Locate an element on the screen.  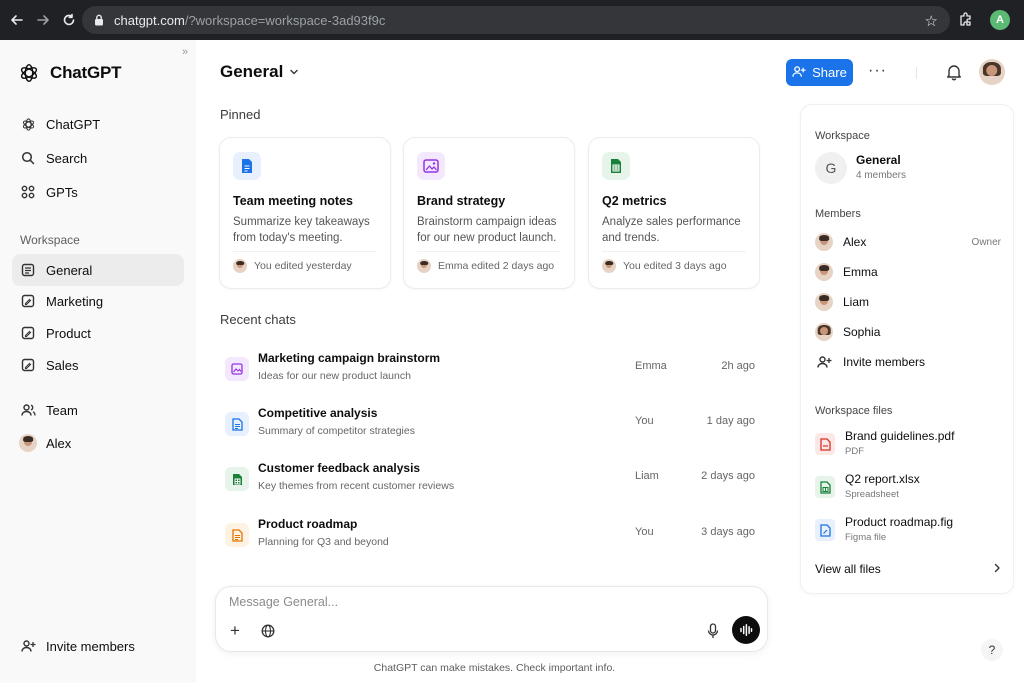
sidebar-item-general: General is located at coordinates (98, 270).